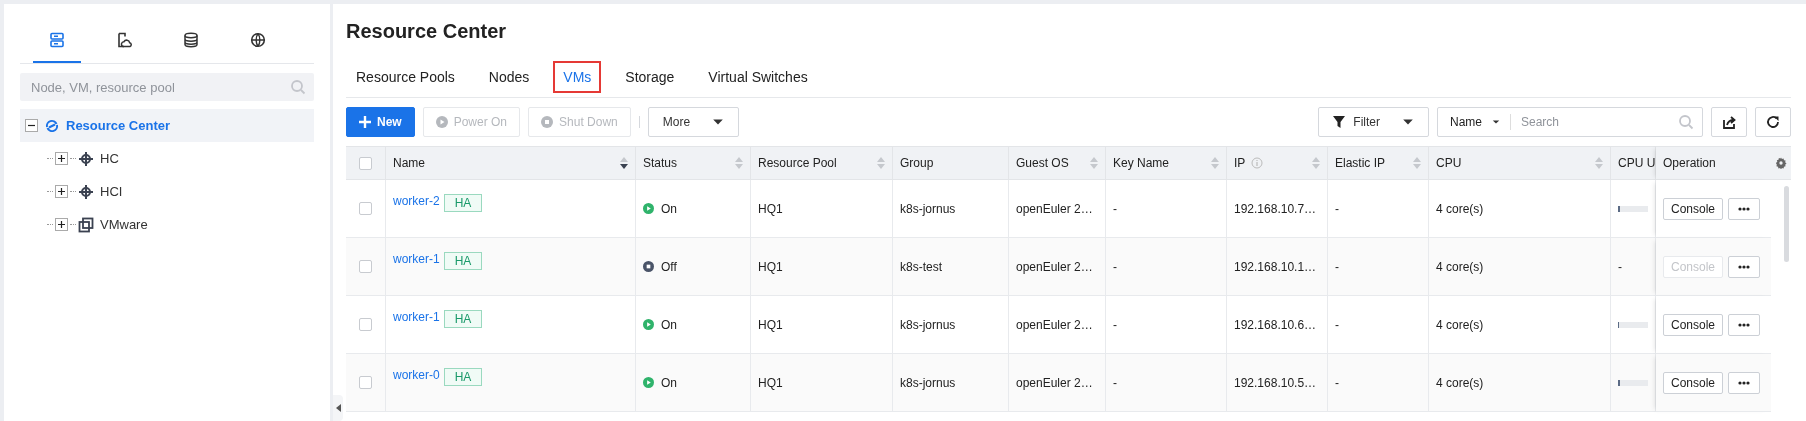 This screenshot has width=1806, height=421. What do you see at coordinates (111, 191) in the screenshot?
I see `tree-item-label: HCI` at bounding box center [111, 191].